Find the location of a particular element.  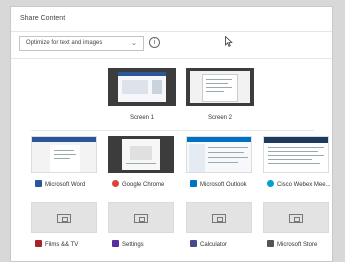

word-icon is located at coordinates (38, 183).